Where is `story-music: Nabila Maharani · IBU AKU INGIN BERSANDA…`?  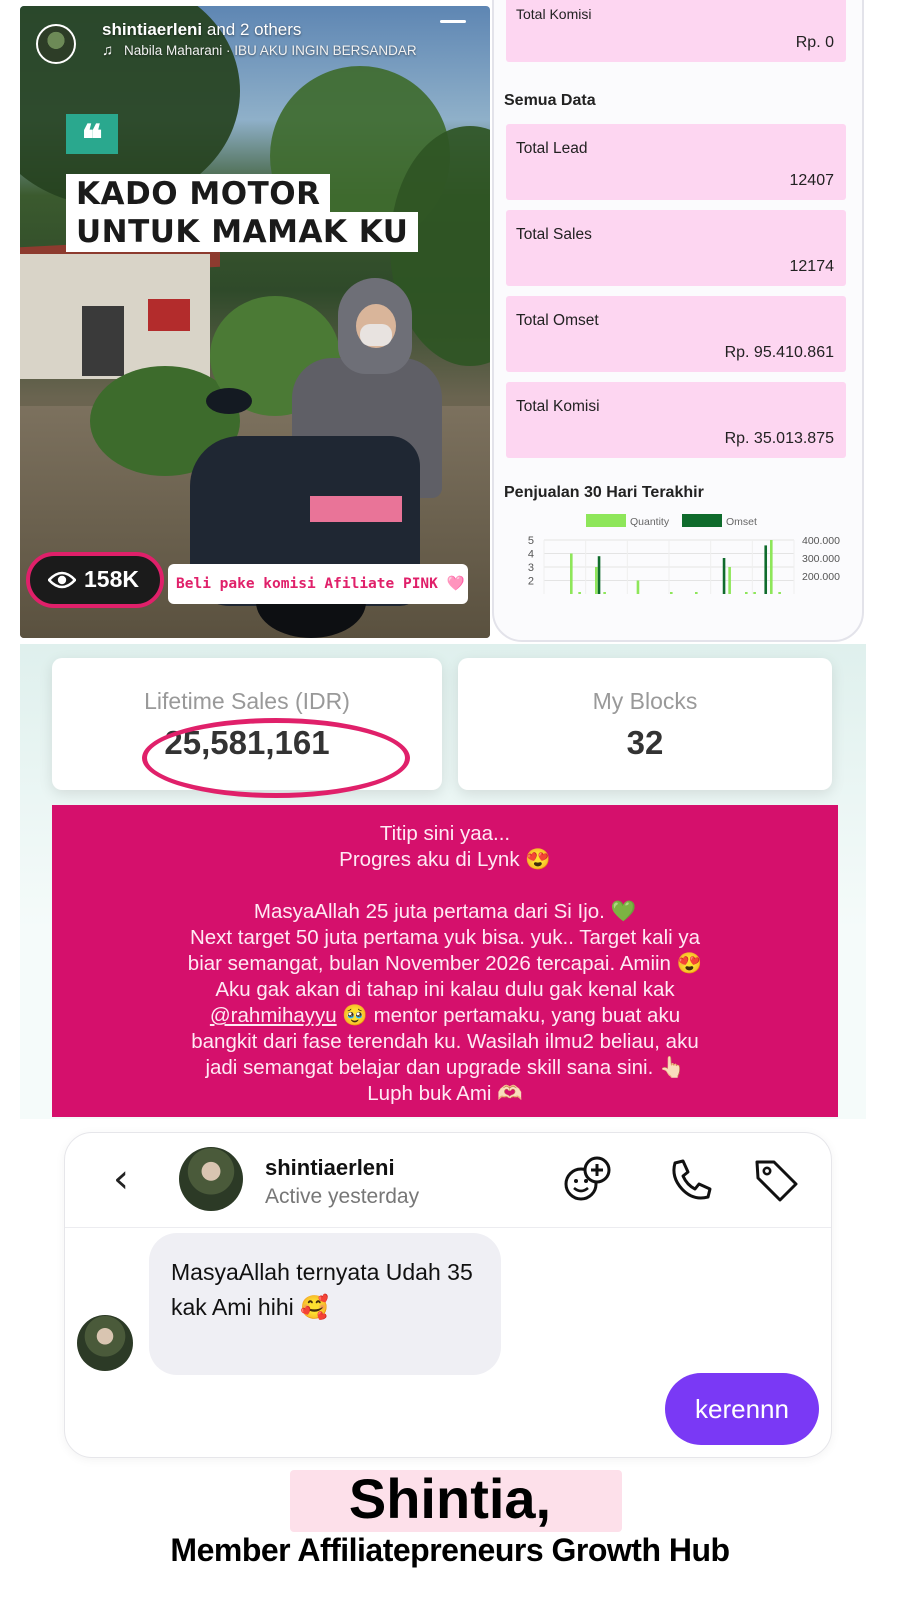
story-music: Nabila Maharani · IBU AKU INGIN BERSANDA… is located at coordinates (270, 50).